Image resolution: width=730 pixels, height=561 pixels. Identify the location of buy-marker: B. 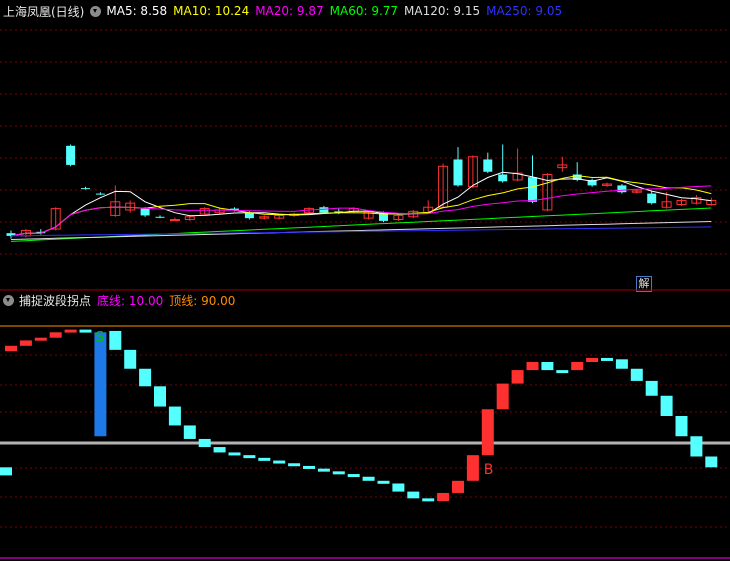
(489, 470).